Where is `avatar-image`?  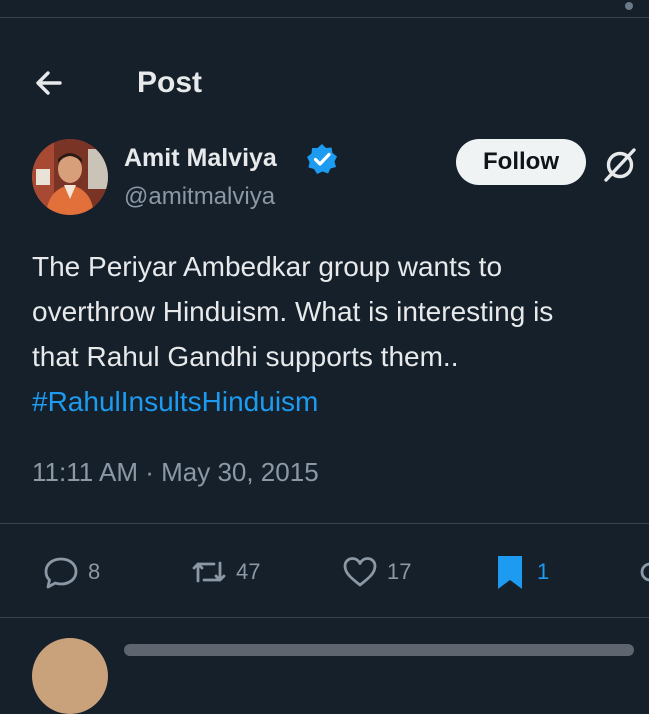 avatar-image is located at coordinates (70, 177).